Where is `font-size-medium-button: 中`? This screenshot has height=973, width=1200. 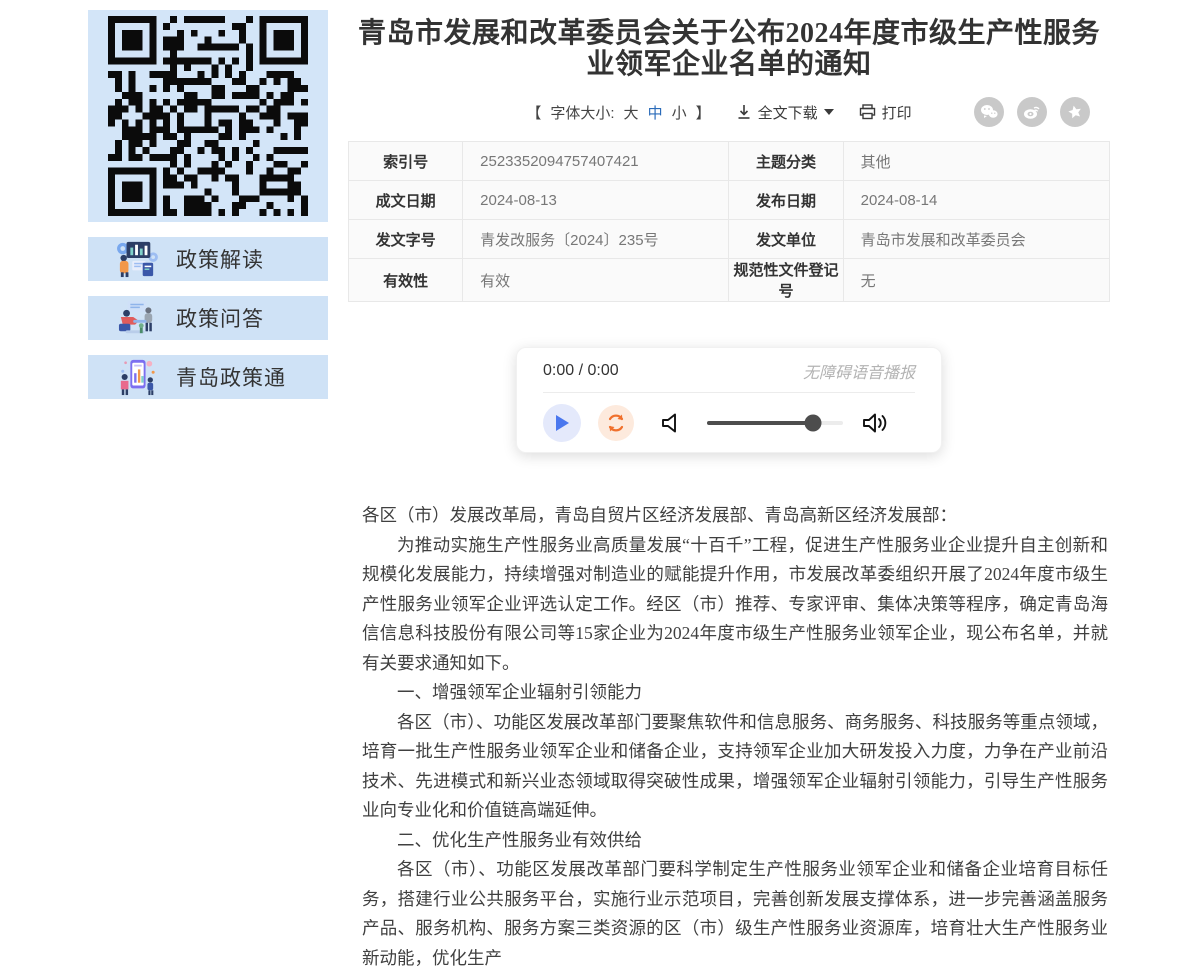
font-size-medium-button: 中 is located at coordinates (655, 112).